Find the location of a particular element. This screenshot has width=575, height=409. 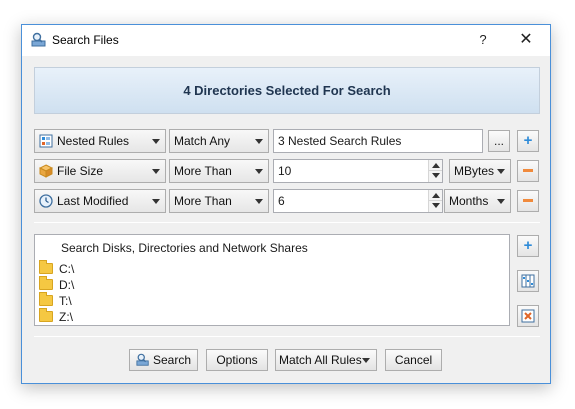

search-button: Search is located at coordinates (163, 360).